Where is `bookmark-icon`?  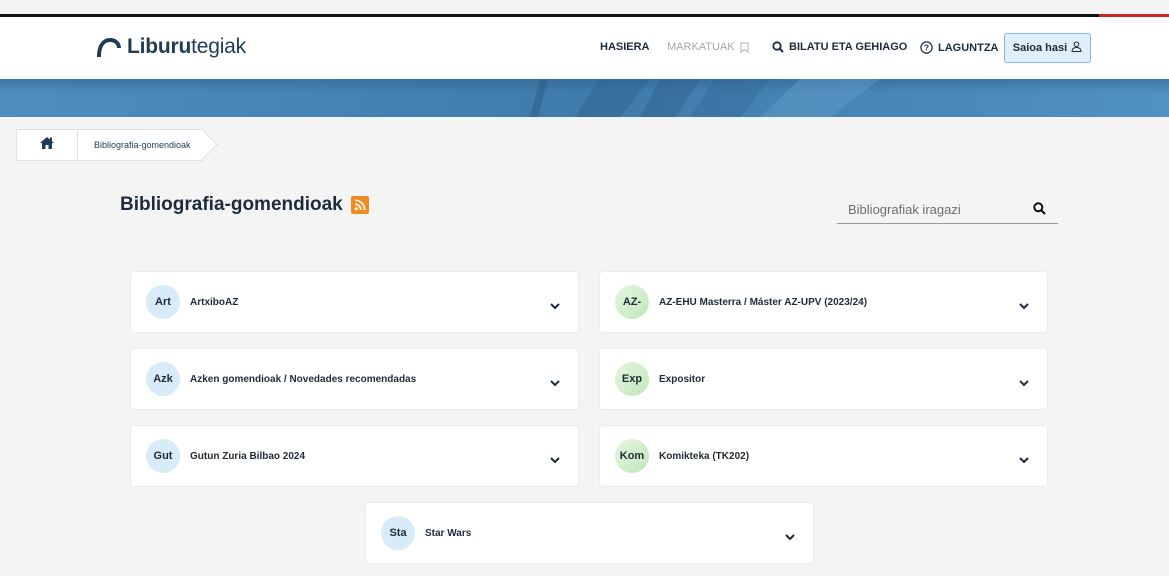 bookmark-icon is located at coordinates (744, 47).